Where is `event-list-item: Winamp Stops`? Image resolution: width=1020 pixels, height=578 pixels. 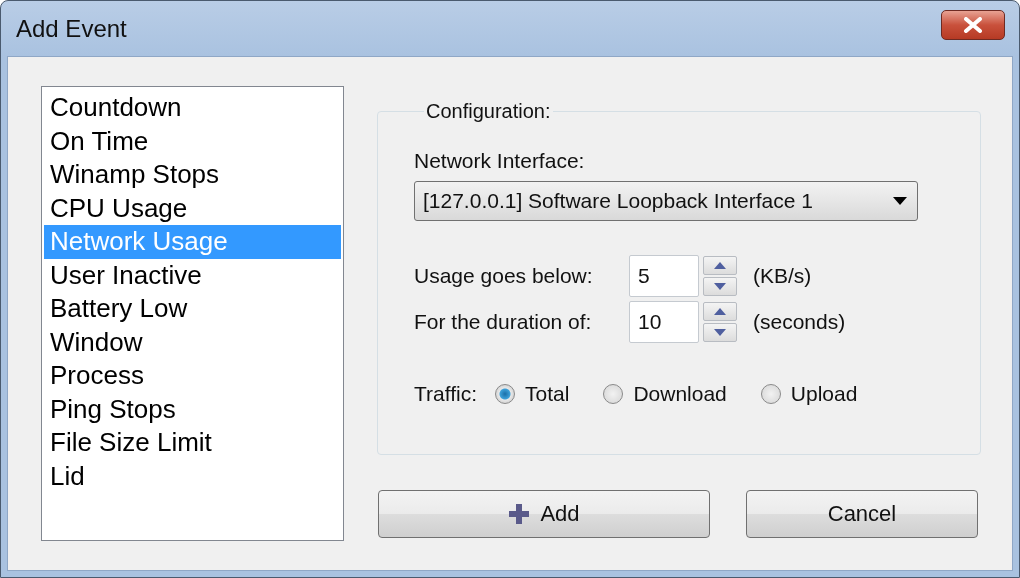
event-list-item: Winamp Stops is located at coordinates (192, 175).